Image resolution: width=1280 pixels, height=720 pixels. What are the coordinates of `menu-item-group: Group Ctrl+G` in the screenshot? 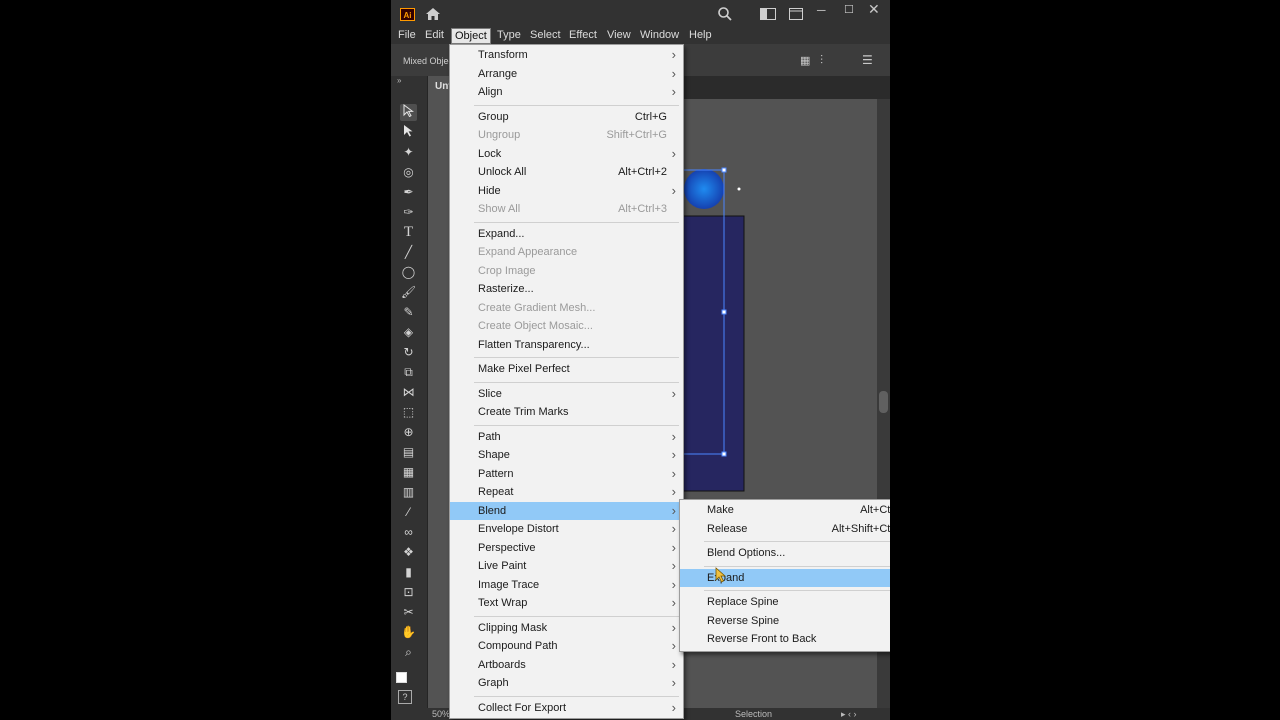 It's located at (566, 117).